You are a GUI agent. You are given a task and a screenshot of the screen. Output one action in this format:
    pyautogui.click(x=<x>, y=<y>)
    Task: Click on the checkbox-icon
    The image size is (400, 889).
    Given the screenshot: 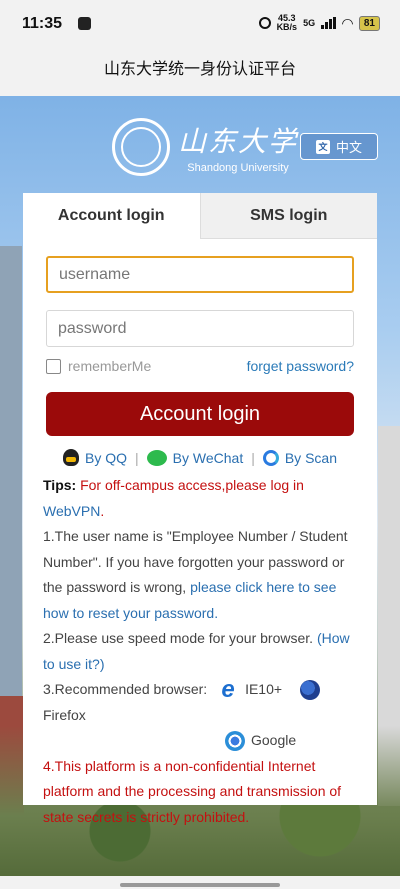 What is the action you would take?
    pyautogui.click(x=53, y=366)
    